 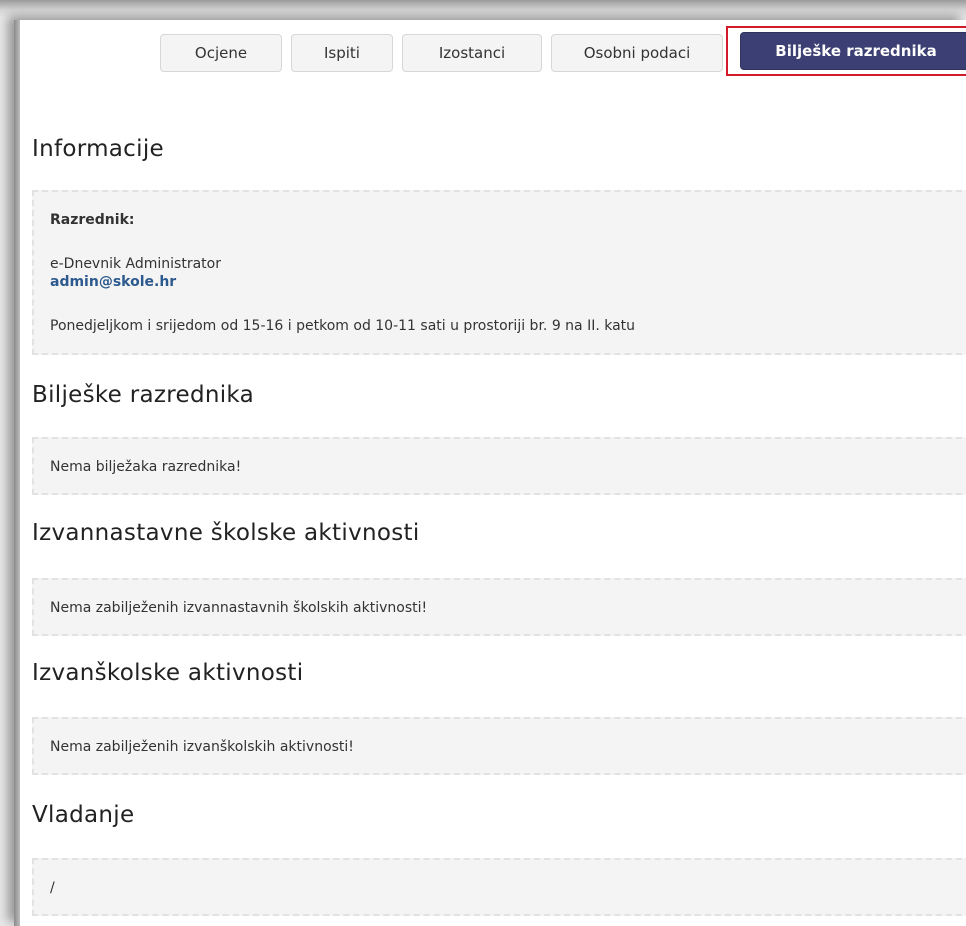 I want to click on tab-ispiti: Ispiti, so click(x=342, y=53).